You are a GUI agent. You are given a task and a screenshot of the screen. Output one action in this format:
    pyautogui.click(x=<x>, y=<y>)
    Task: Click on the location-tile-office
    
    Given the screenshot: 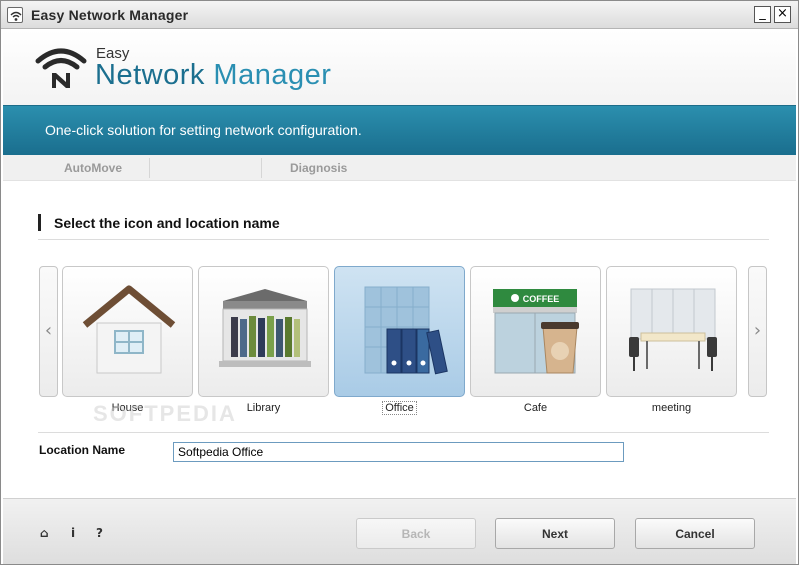 What is the action you would take?
    pyautogui.click(x=399, y=331)
    